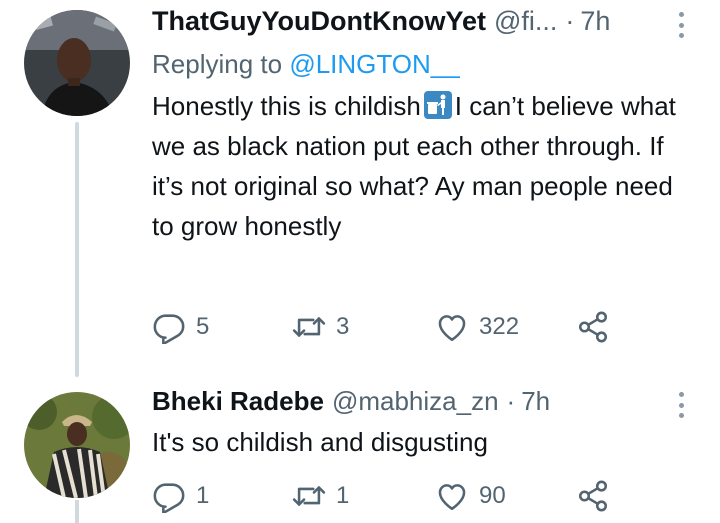 This screenshot has width=720, height=523. I want to click on put-litter-in-its-place-icon, so click(437, 105).